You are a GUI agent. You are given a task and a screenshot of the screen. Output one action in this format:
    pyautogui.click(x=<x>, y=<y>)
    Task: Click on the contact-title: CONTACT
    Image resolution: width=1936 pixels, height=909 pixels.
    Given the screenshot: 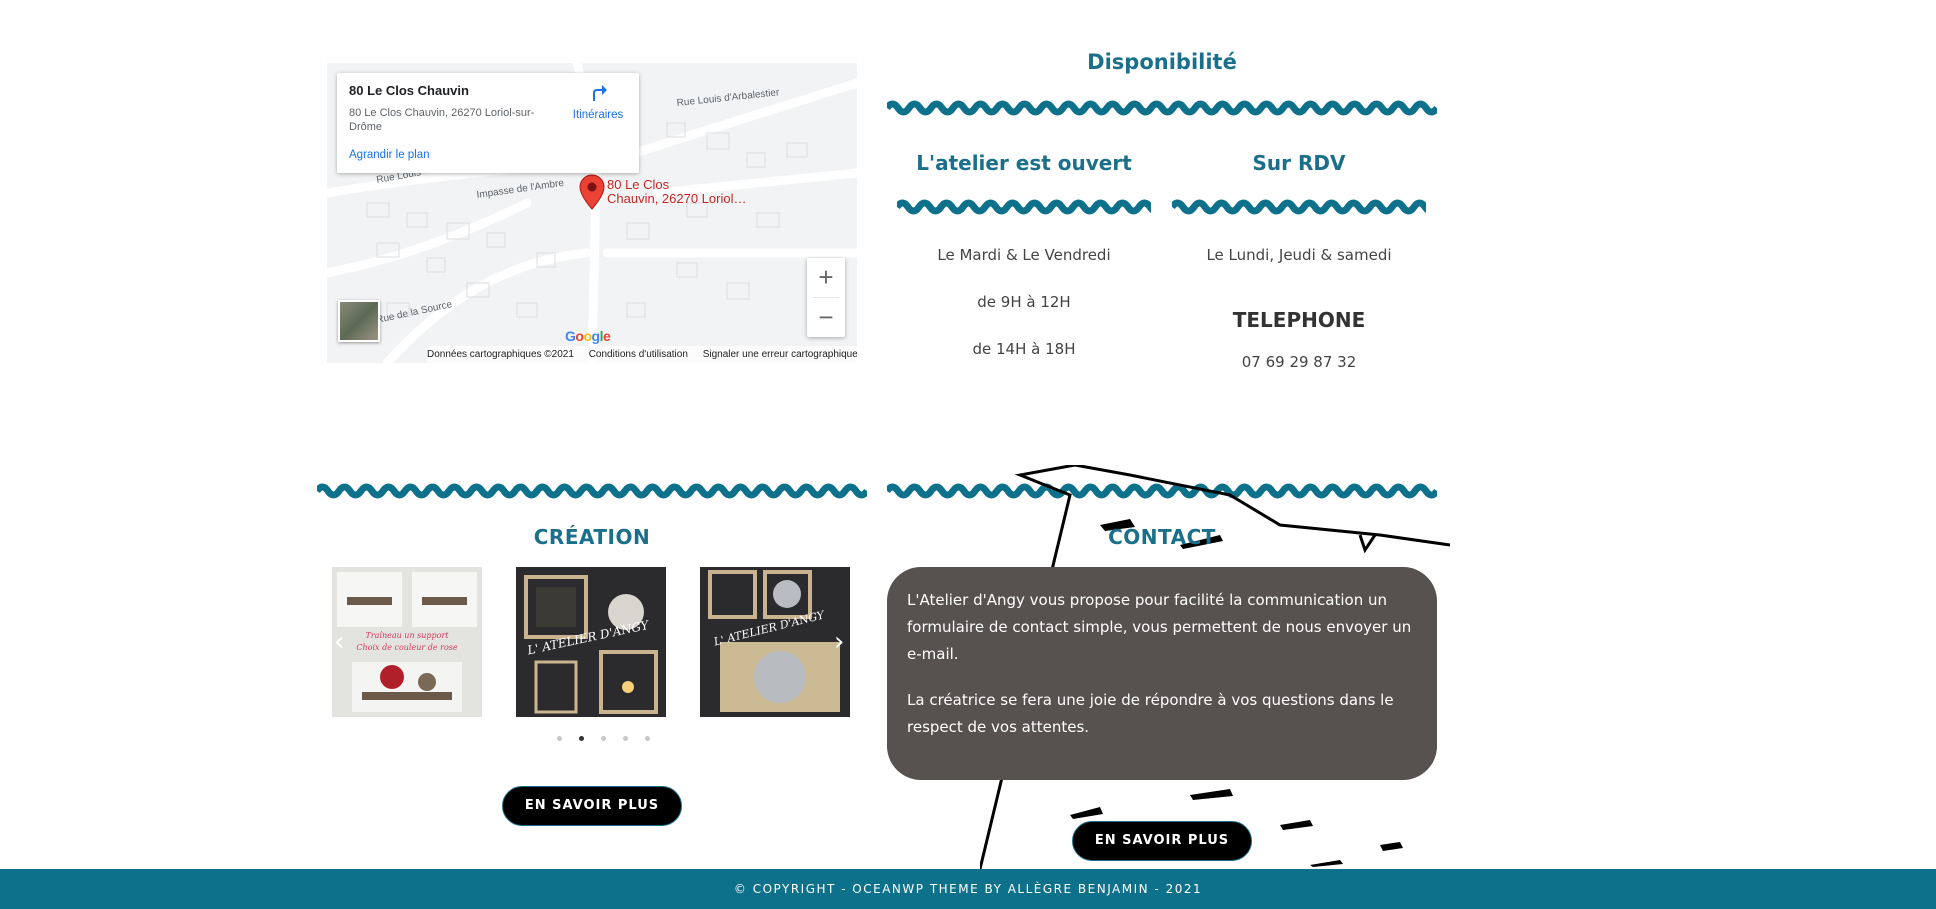 What is the action you would take?
    pyautogui.click(x=1162, y=537)
    